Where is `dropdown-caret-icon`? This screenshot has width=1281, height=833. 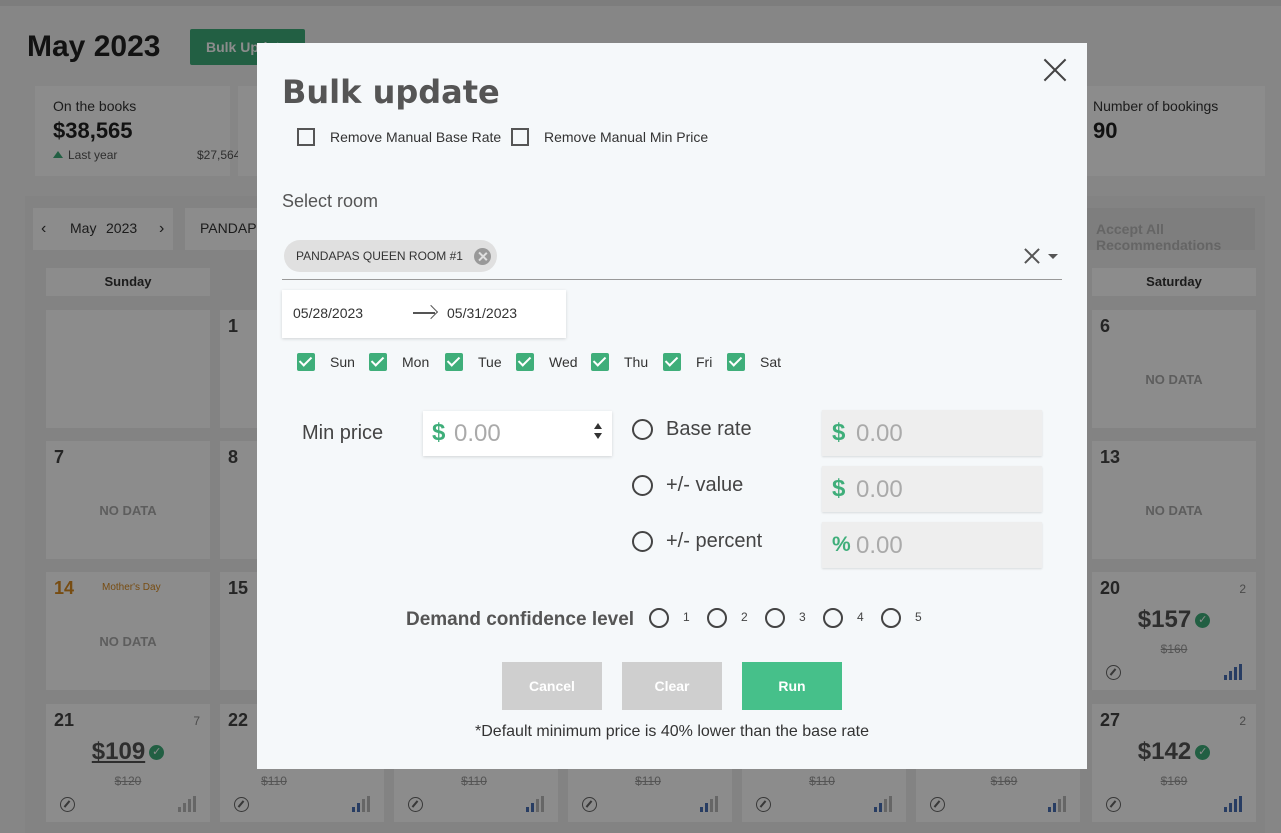 dropdown-caret-icon is located at coordinates (1053, 256).